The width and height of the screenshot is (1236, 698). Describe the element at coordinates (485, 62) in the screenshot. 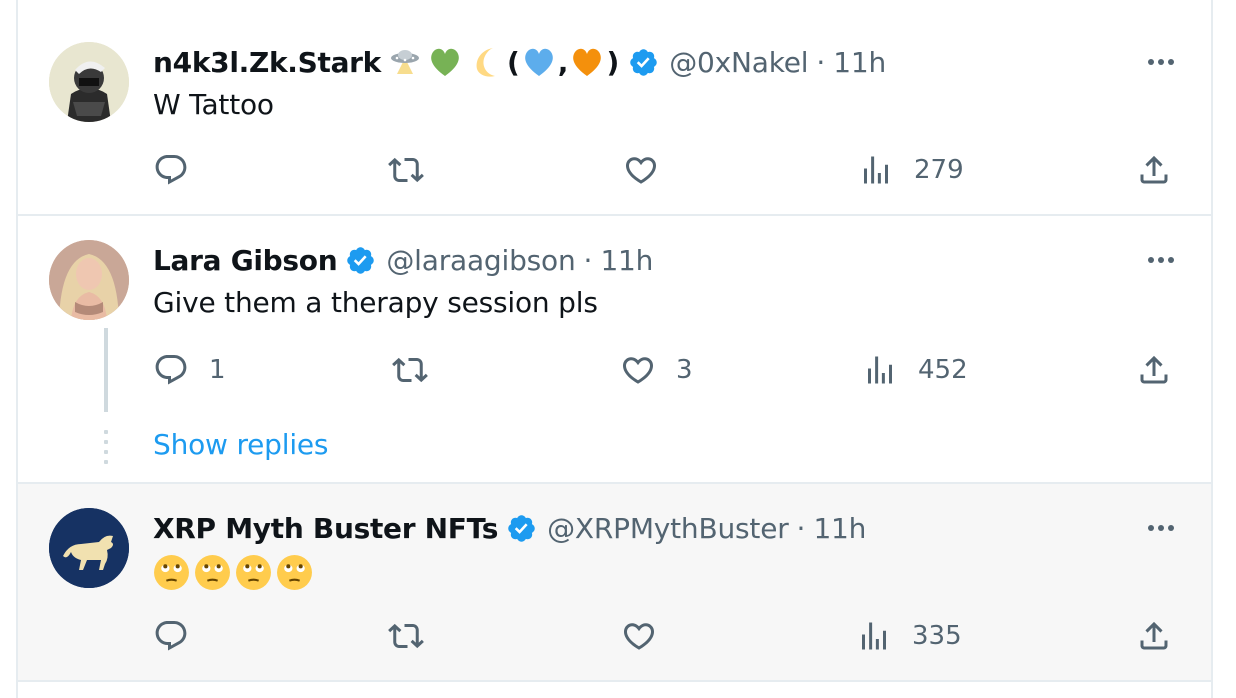

I see `crescent-moon-icon` at that location.